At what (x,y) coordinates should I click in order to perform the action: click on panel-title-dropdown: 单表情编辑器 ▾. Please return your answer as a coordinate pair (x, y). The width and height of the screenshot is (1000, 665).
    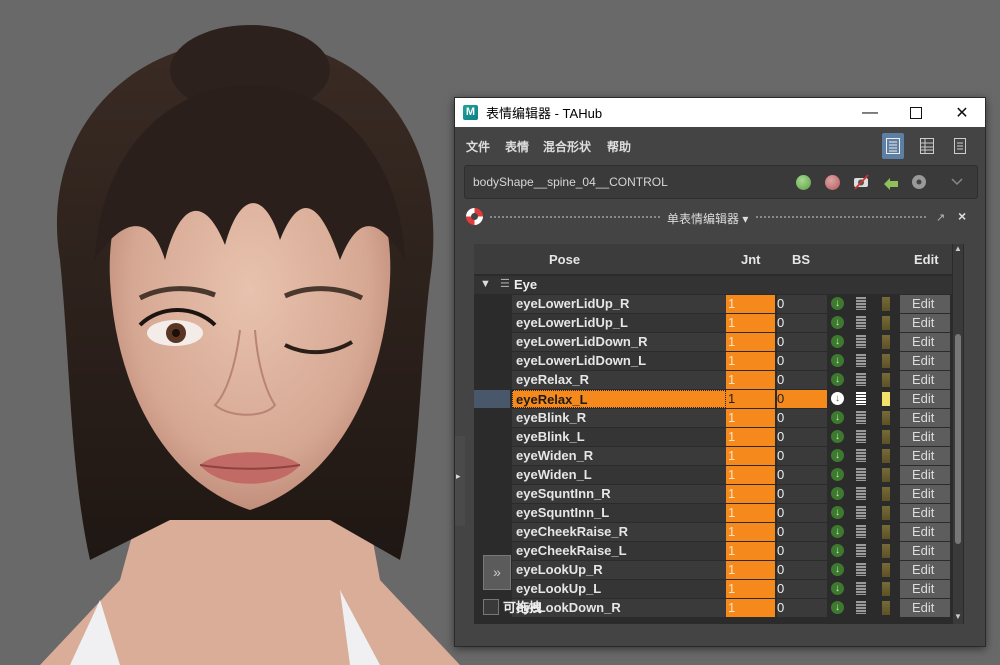
    Looking at the image, I should click on (707, 218).